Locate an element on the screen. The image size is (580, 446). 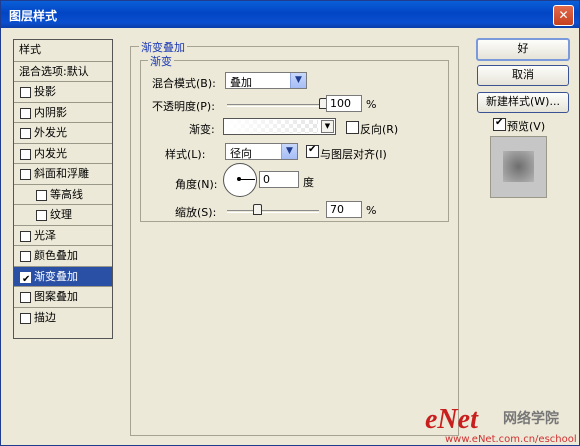
angle-field: 0 is located at coordinates (279, 179).